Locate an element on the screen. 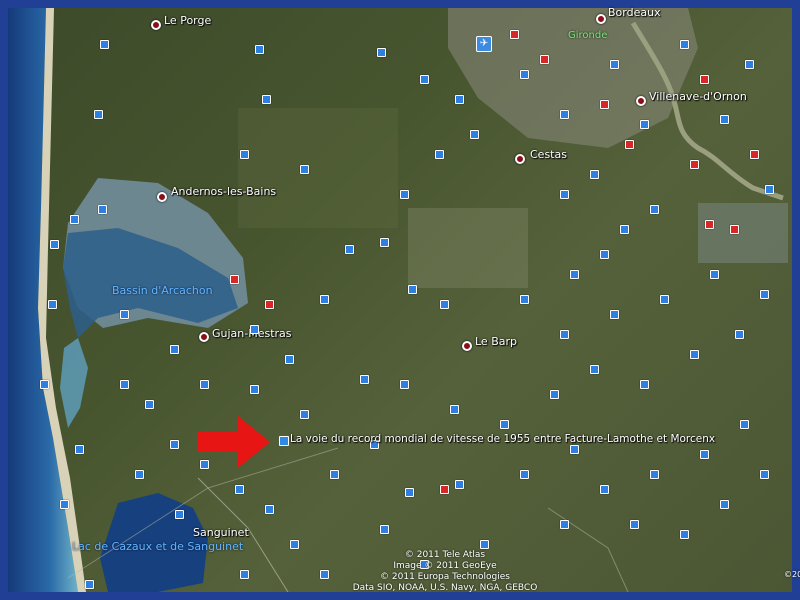 The width and height of the screenshot is (800, 600). place-label-sanguinet: Sanguinet is located at coordinates (221, 532).